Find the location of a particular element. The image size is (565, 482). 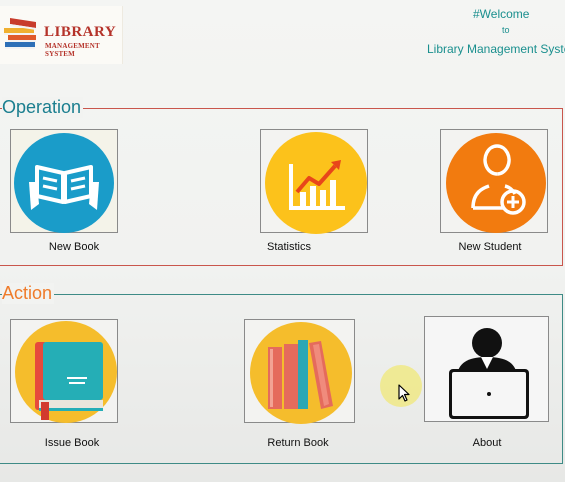

mouse-cursor-icon is located at coordinates (404, 393).